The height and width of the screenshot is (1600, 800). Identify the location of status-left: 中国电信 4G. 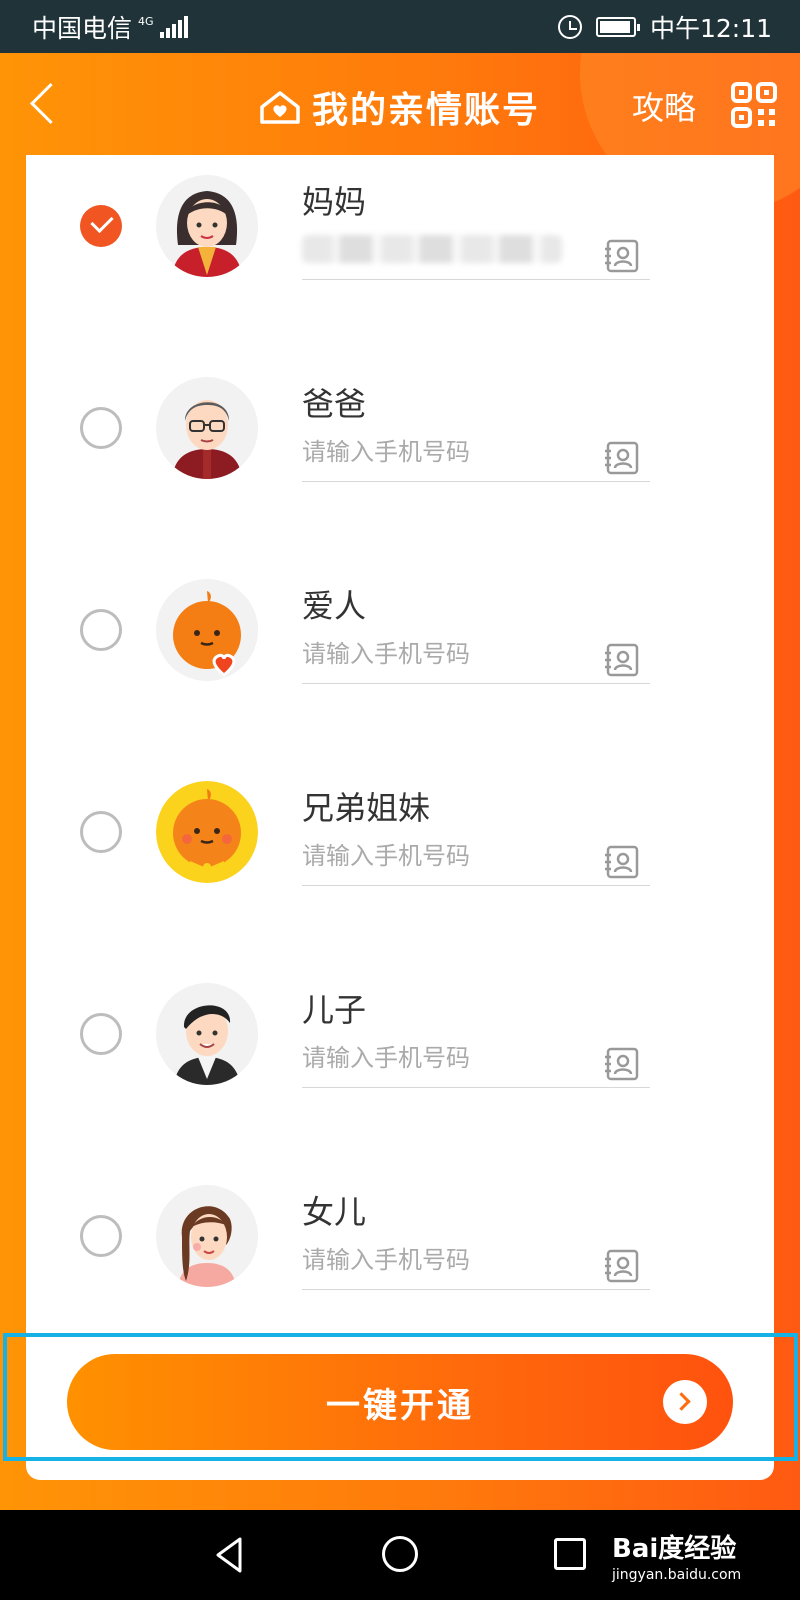
(110, 27).